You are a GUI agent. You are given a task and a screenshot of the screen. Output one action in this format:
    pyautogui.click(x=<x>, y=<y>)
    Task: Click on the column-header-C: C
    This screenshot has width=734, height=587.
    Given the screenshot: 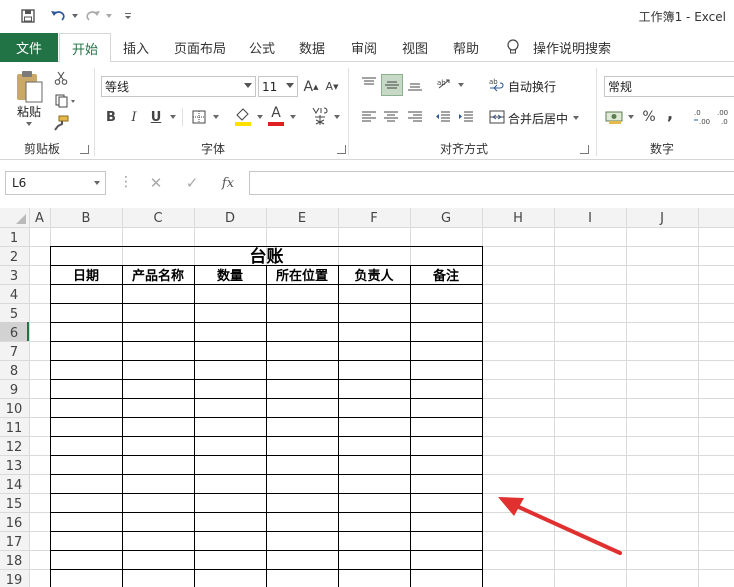 What is the action you would take?
    pyautogui.click(x=157, y=218)
    